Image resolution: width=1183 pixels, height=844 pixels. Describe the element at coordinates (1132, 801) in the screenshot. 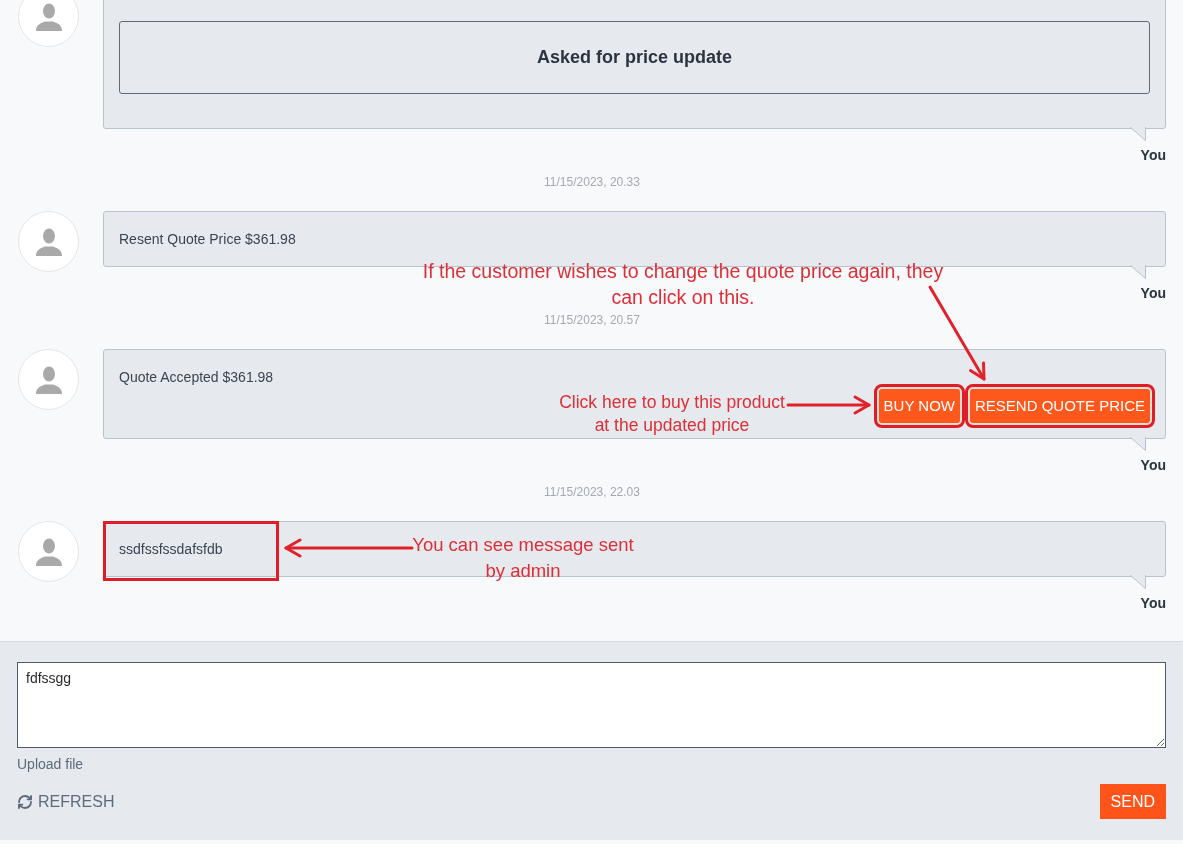

I see `send-button: SEND` at that location.